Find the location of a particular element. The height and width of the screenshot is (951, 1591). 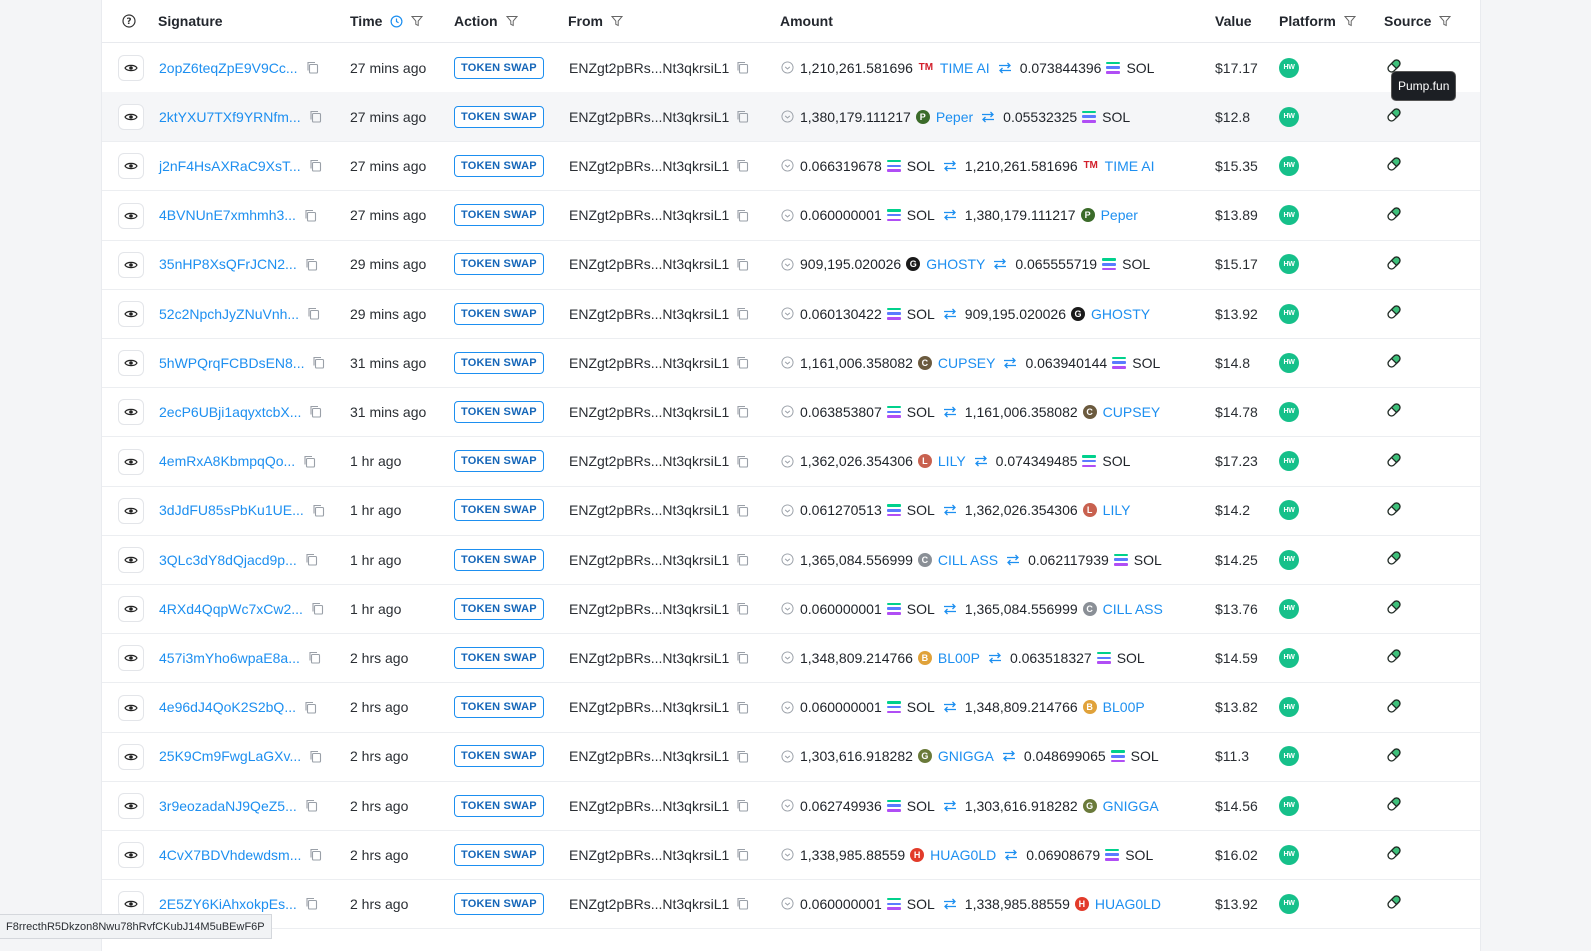

token-in-name: TIME AI is located at coordinates (965, 68).